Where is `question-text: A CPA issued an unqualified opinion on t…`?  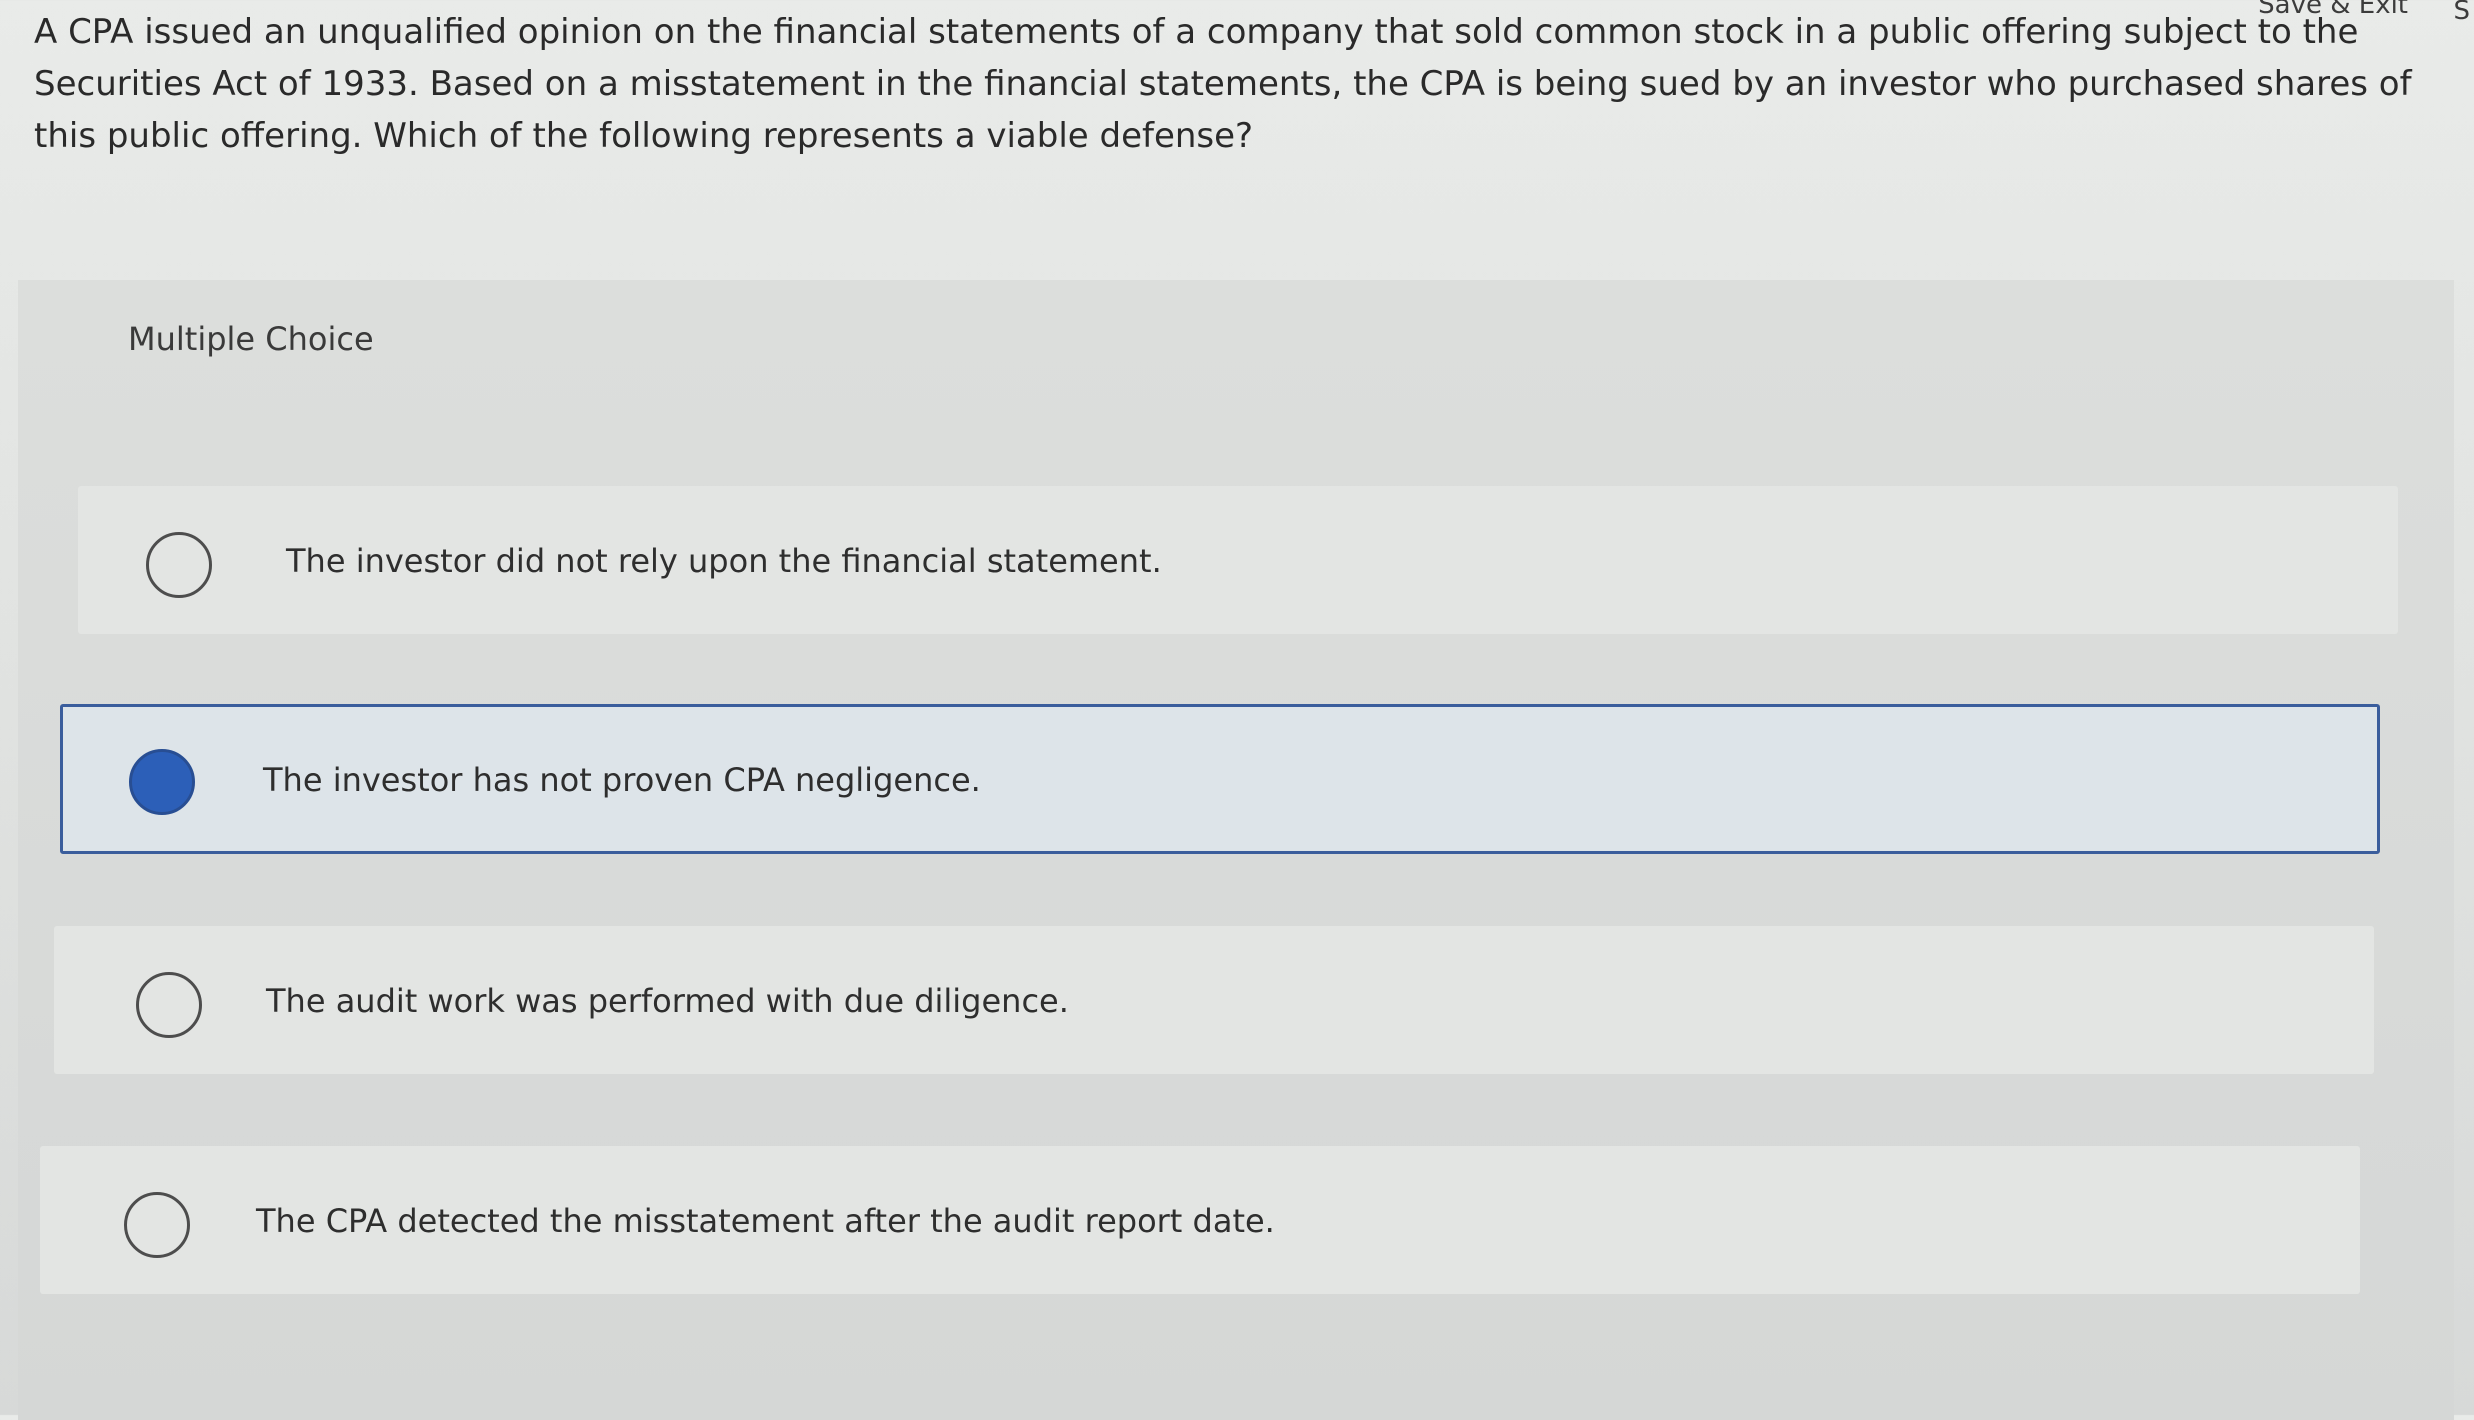 question-text: A CPA issued an unqualified opinion on t… is located at coordinates (1223, 84).